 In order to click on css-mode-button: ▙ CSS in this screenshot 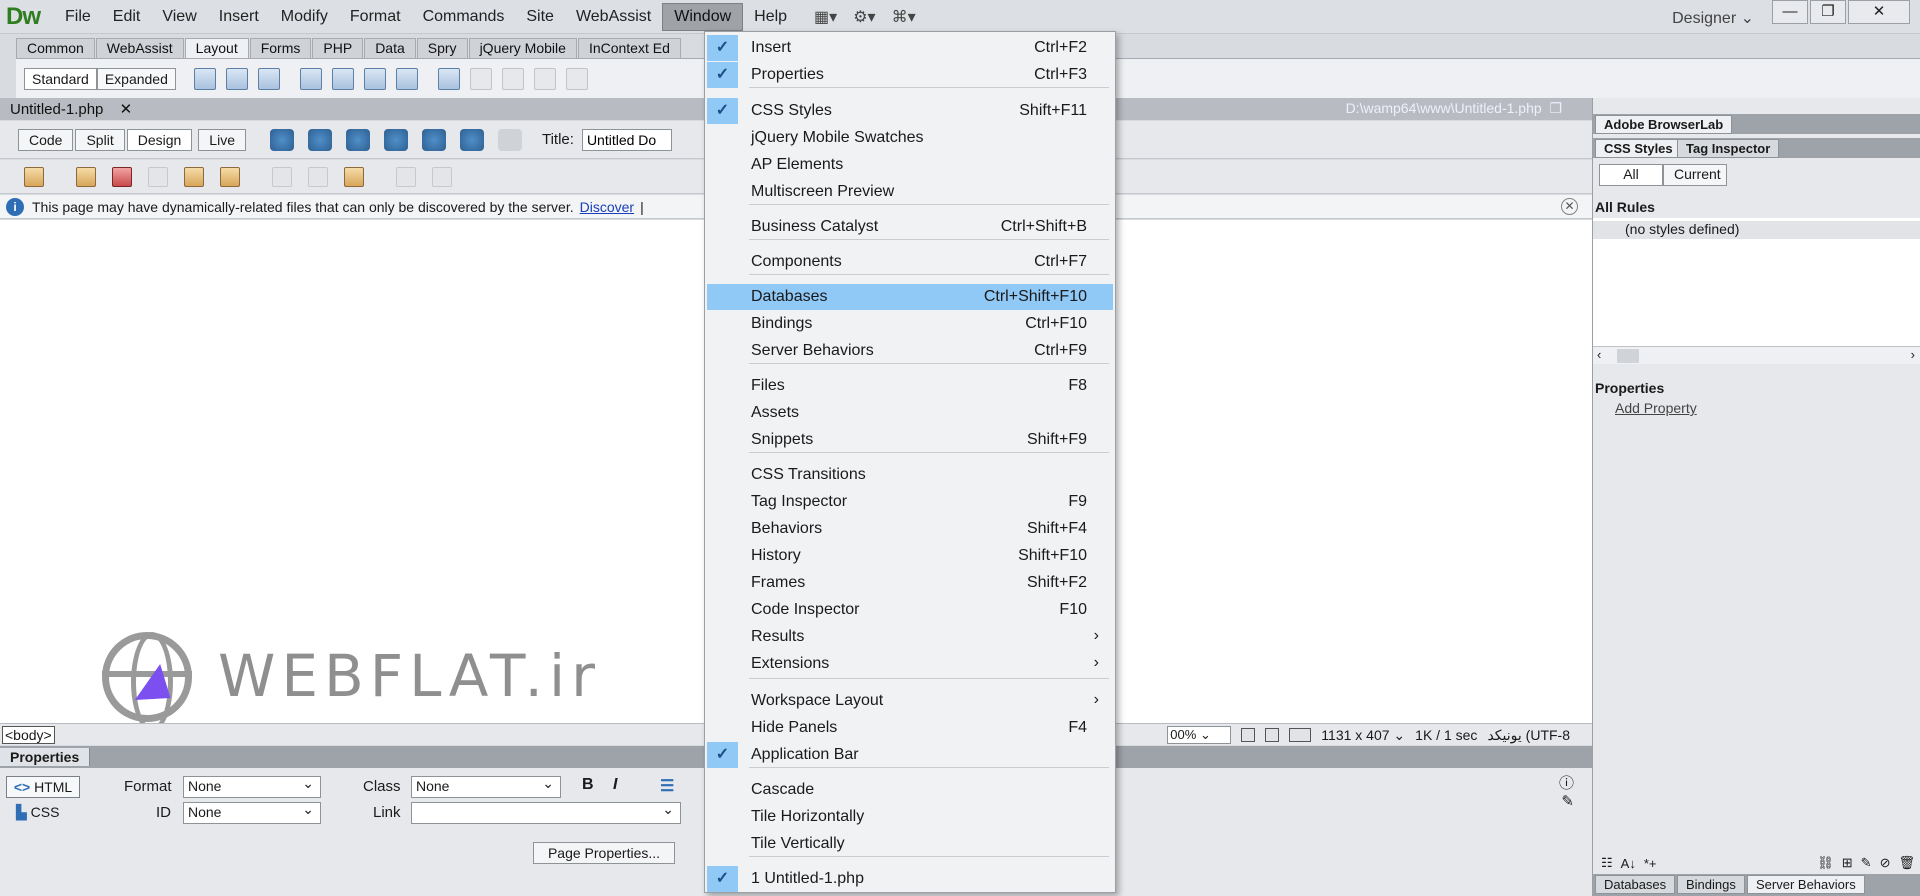, I will do `click(37, 812)`.